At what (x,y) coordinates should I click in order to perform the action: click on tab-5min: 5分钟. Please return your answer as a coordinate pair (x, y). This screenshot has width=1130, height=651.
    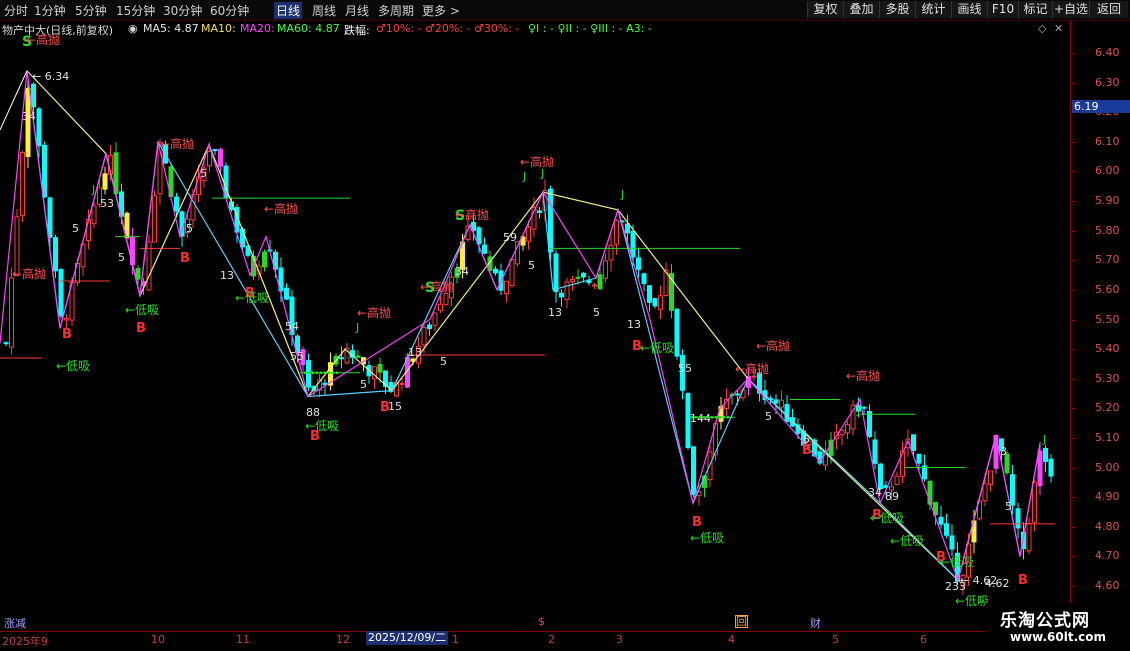
    Looking at the image, I should click on (91, 10).